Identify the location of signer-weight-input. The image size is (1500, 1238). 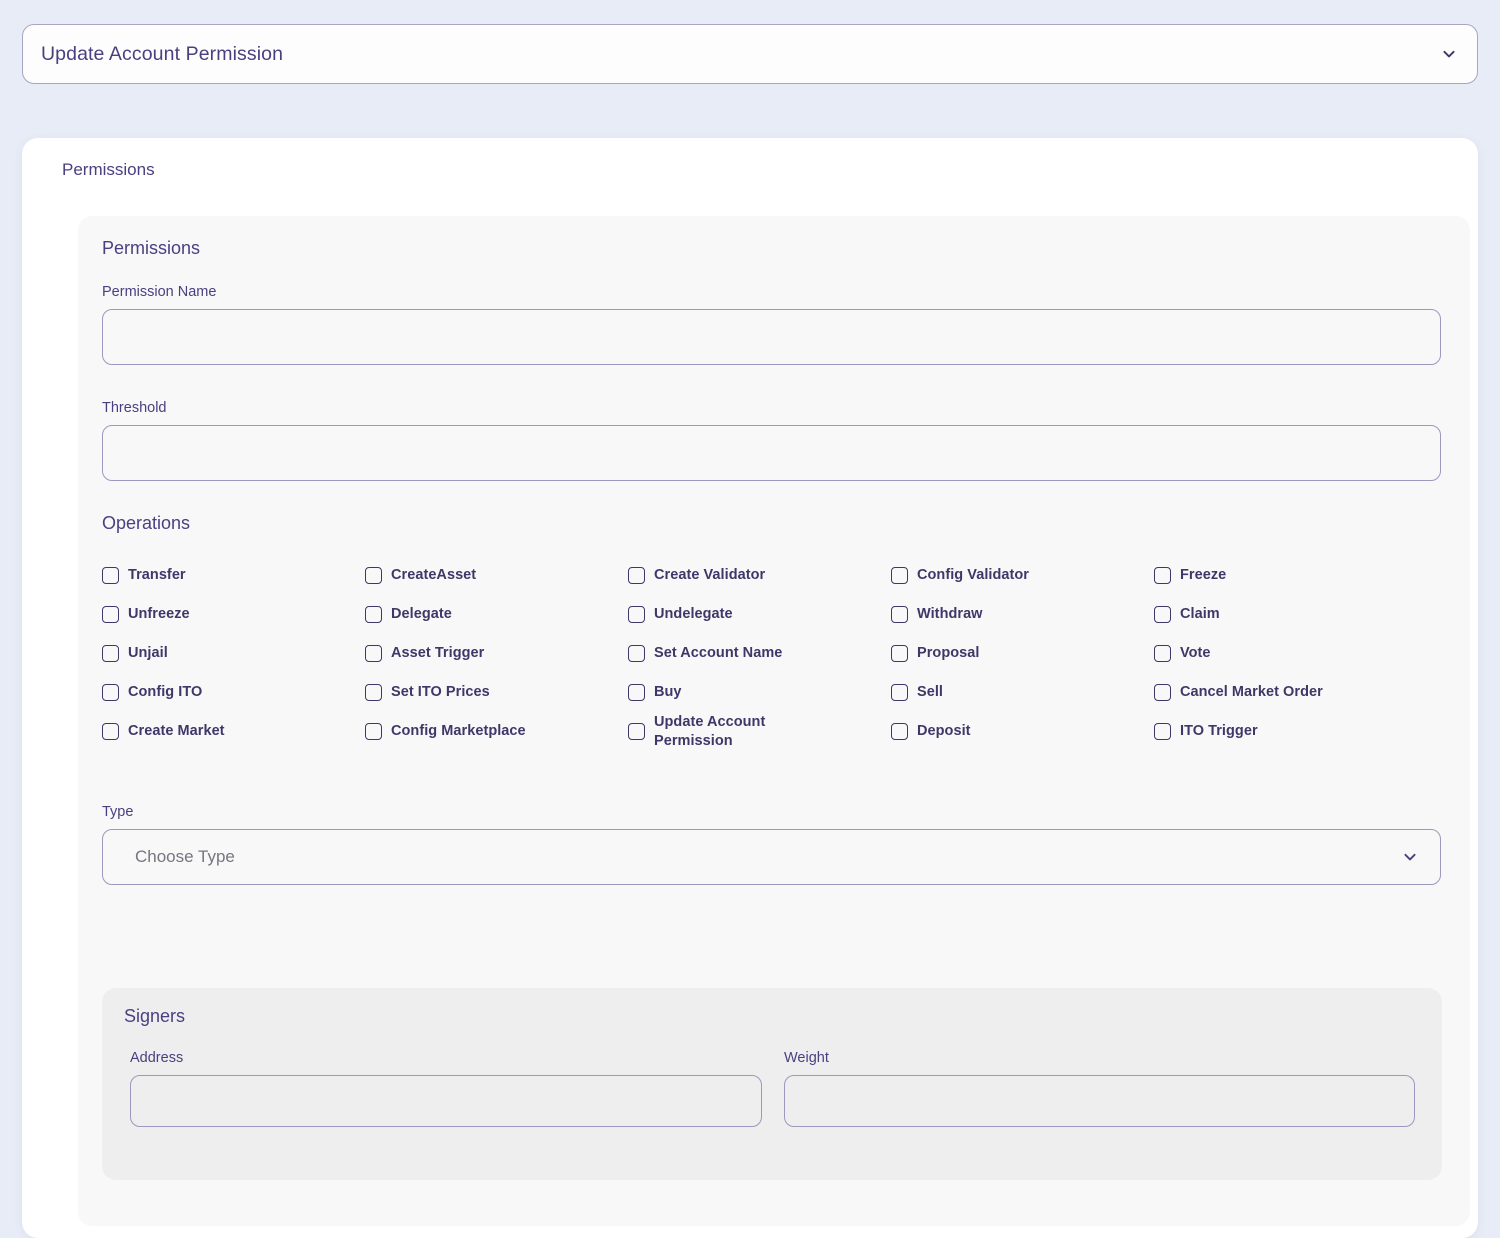
(1099, 1101).